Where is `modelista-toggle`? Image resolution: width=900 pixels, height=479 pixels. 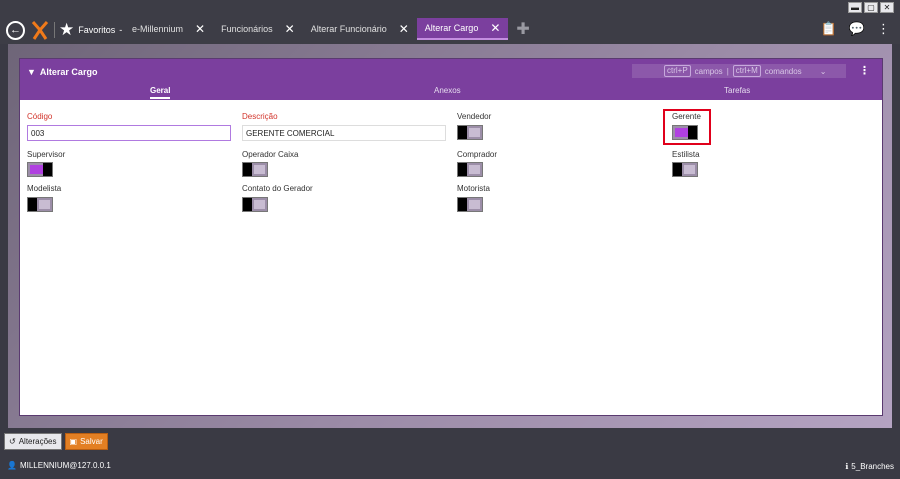
modelista-toggle is located at coordinates (40, 204).